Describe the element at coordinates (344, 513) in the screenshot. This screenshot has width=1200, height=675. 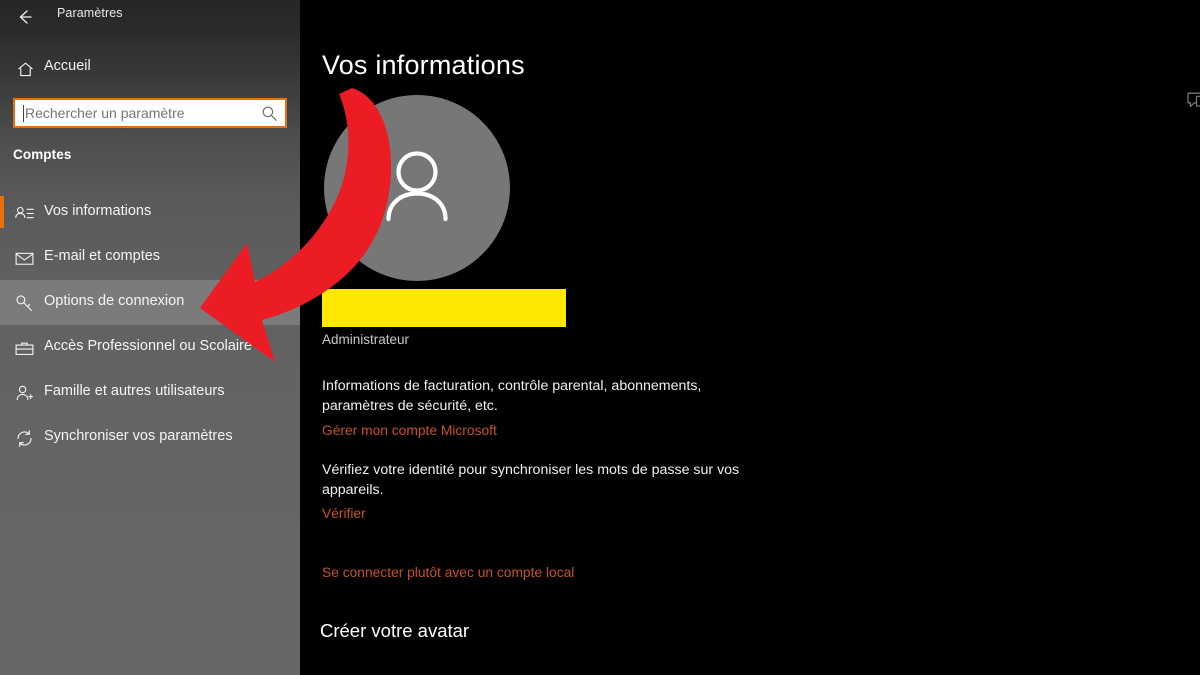
I see `verify-link: Vérifier` at that location.